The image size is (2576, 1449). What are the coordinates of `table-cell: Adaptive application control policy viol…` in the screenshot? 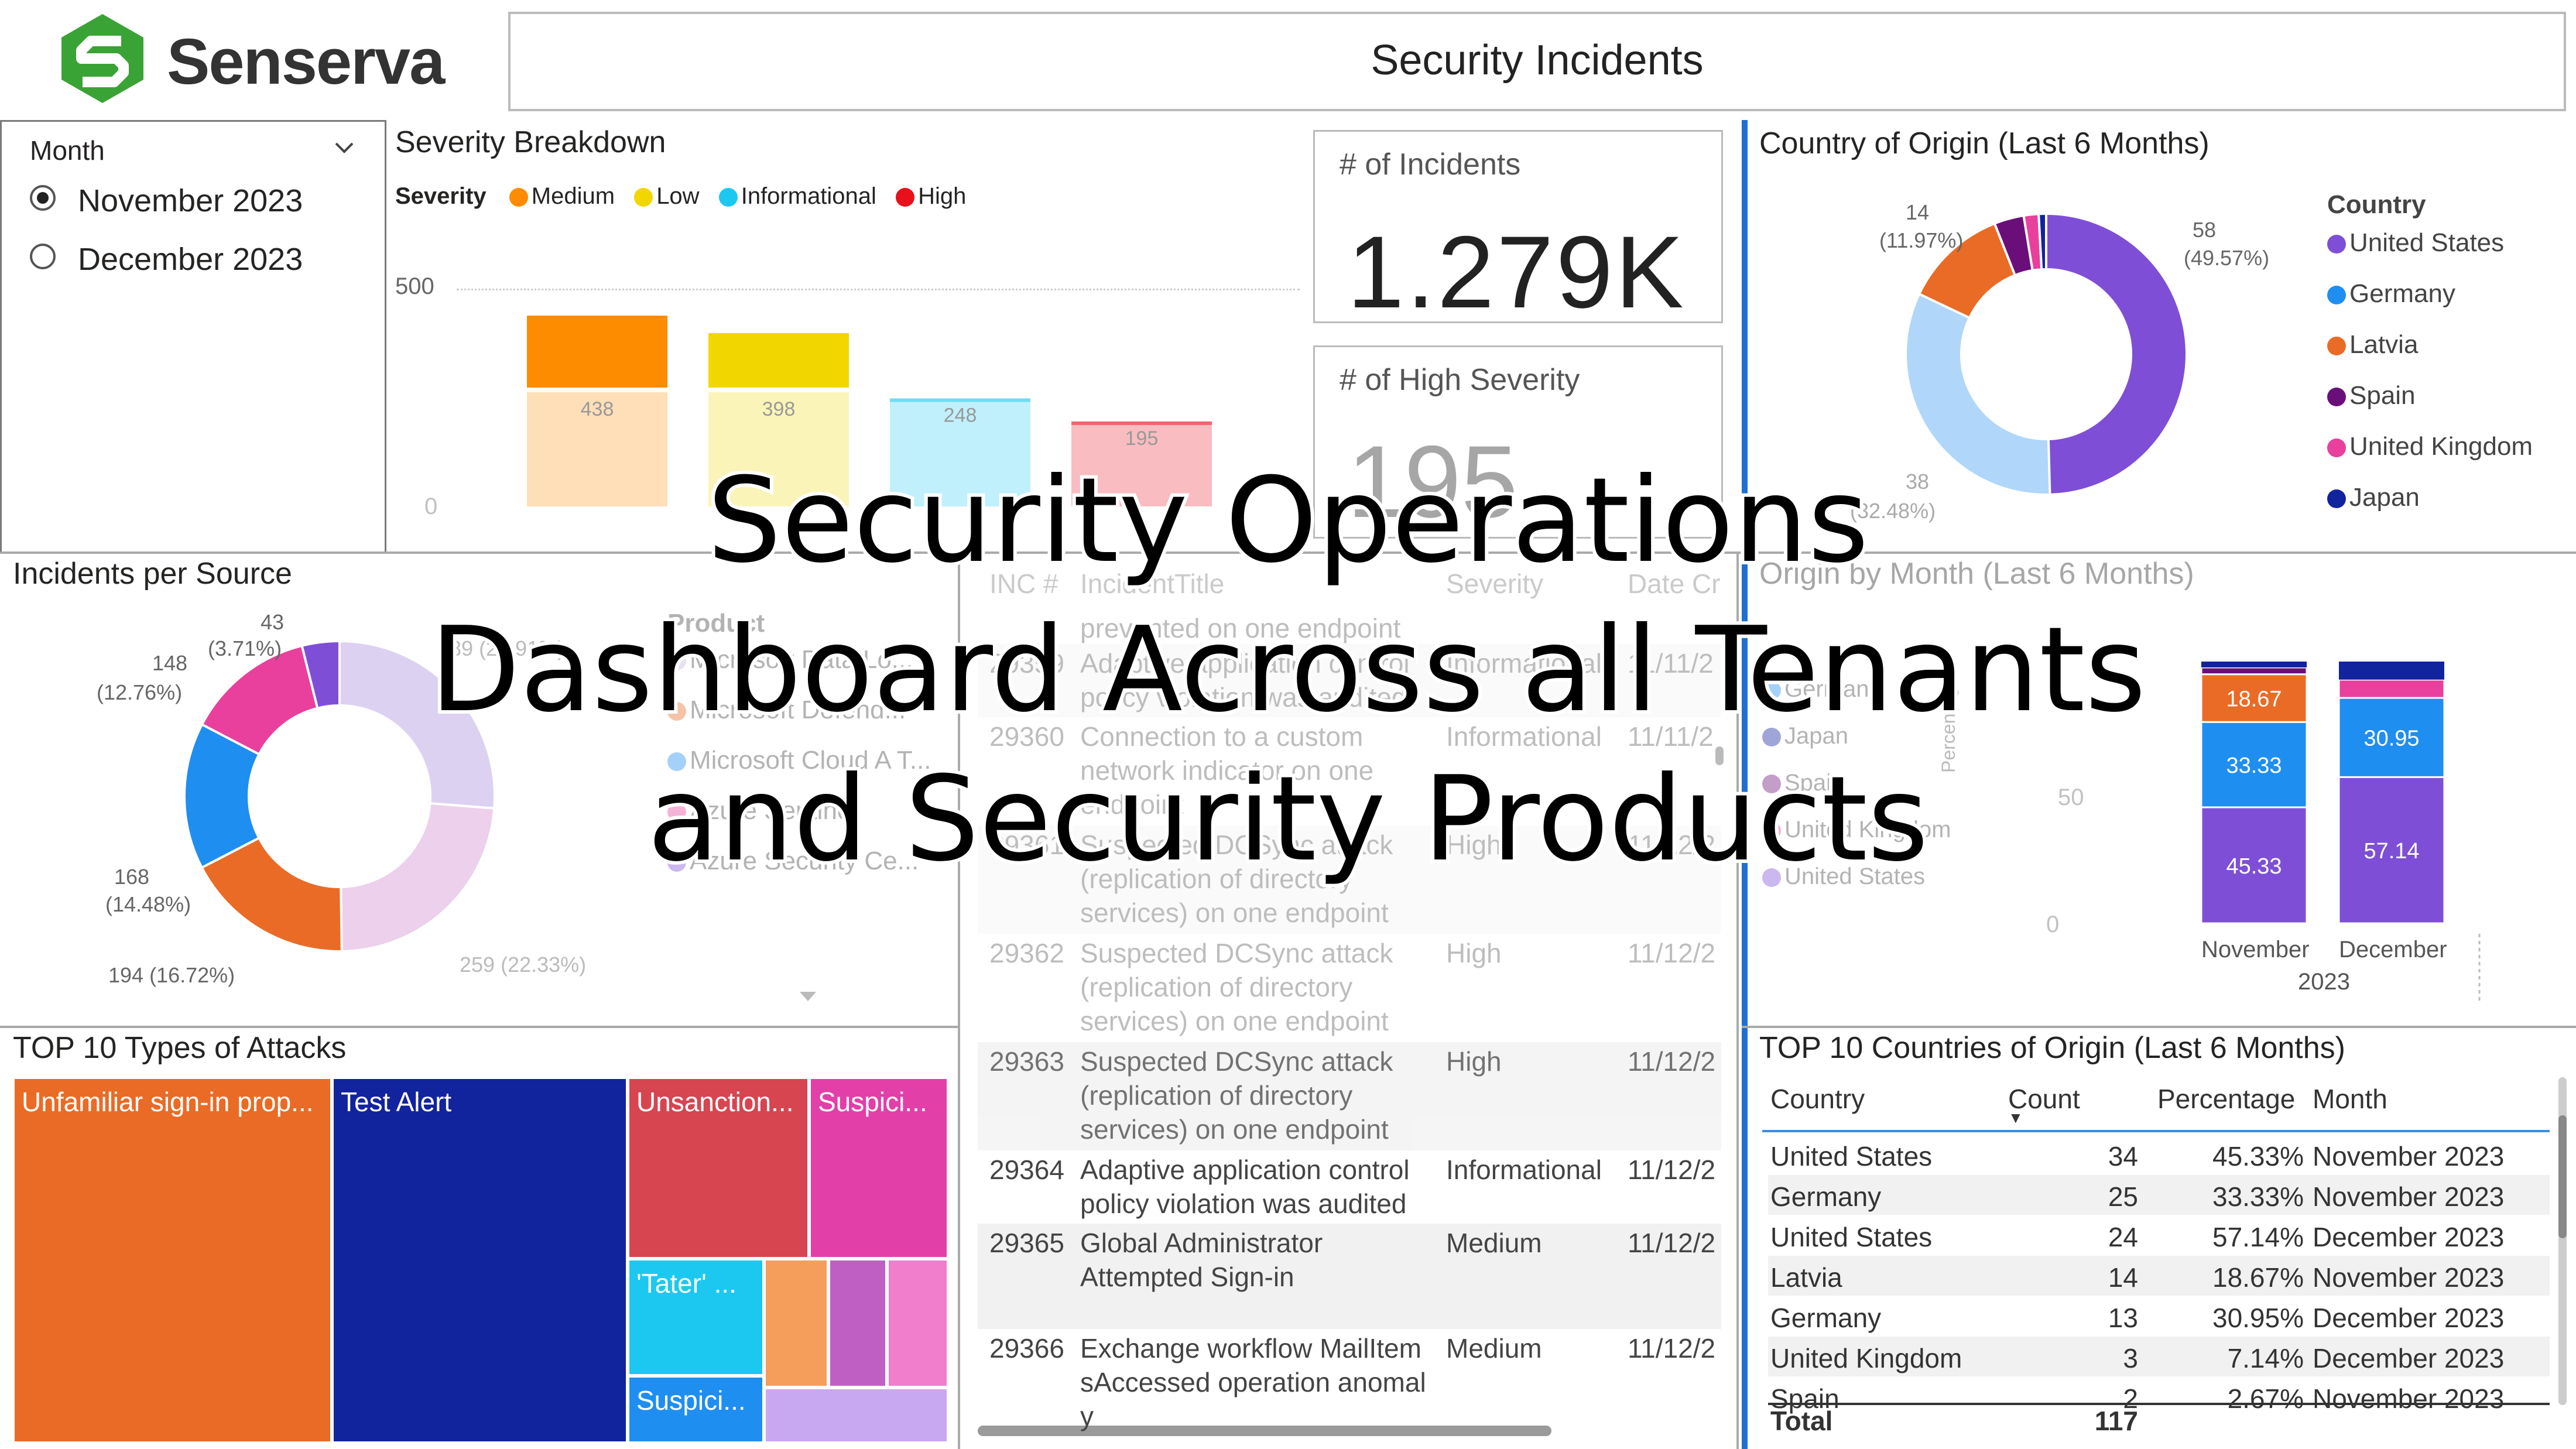 It's located at (1245, 1187).